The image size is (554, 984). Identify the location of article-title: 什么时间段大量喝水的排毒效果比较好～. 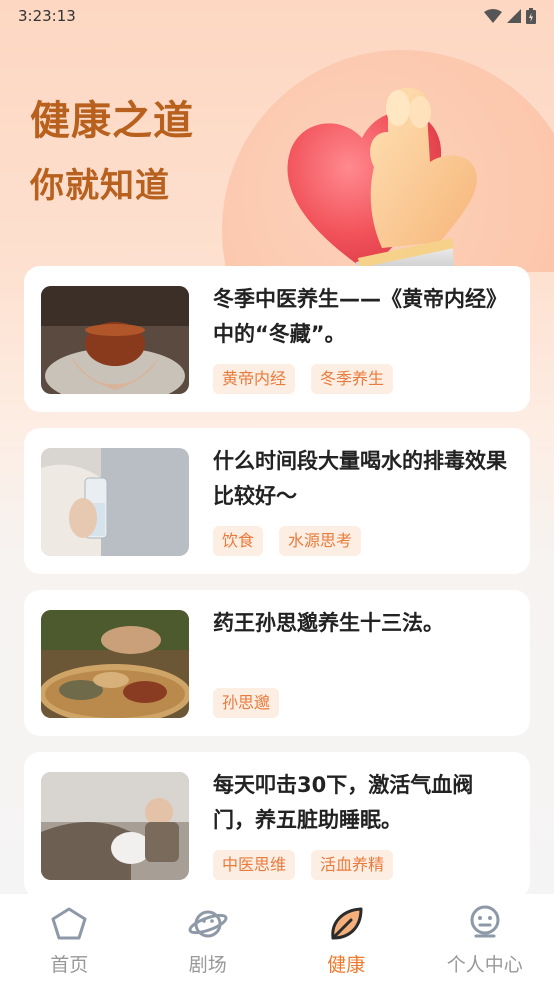
(360, 478).